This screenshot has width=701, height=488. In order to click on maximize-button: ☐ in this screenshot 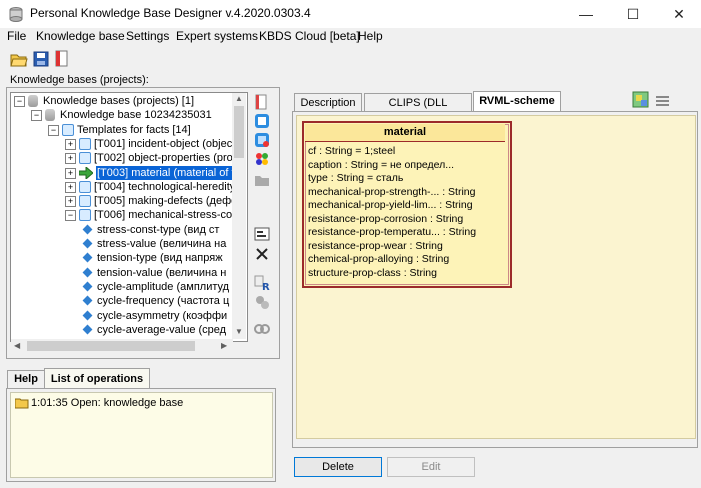, I will do `click(633, 14)`.